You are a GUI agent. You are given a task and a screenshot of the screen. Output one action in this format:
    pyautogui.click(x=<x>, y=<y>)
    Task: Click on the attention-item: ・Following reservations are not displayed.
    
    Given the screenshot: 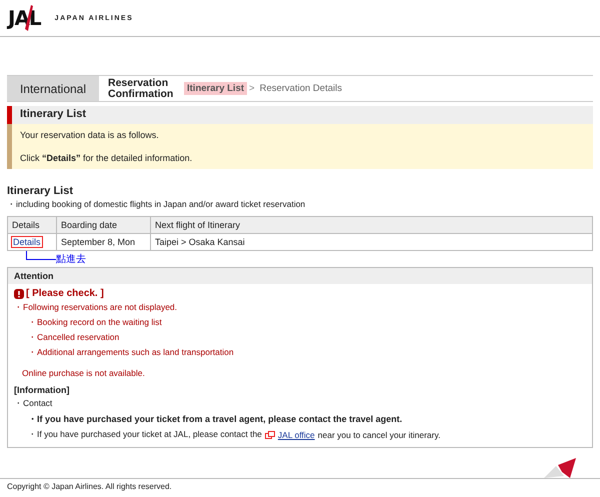 What is the action you would take?
    pyautogui.click(x=96, y=308)
    